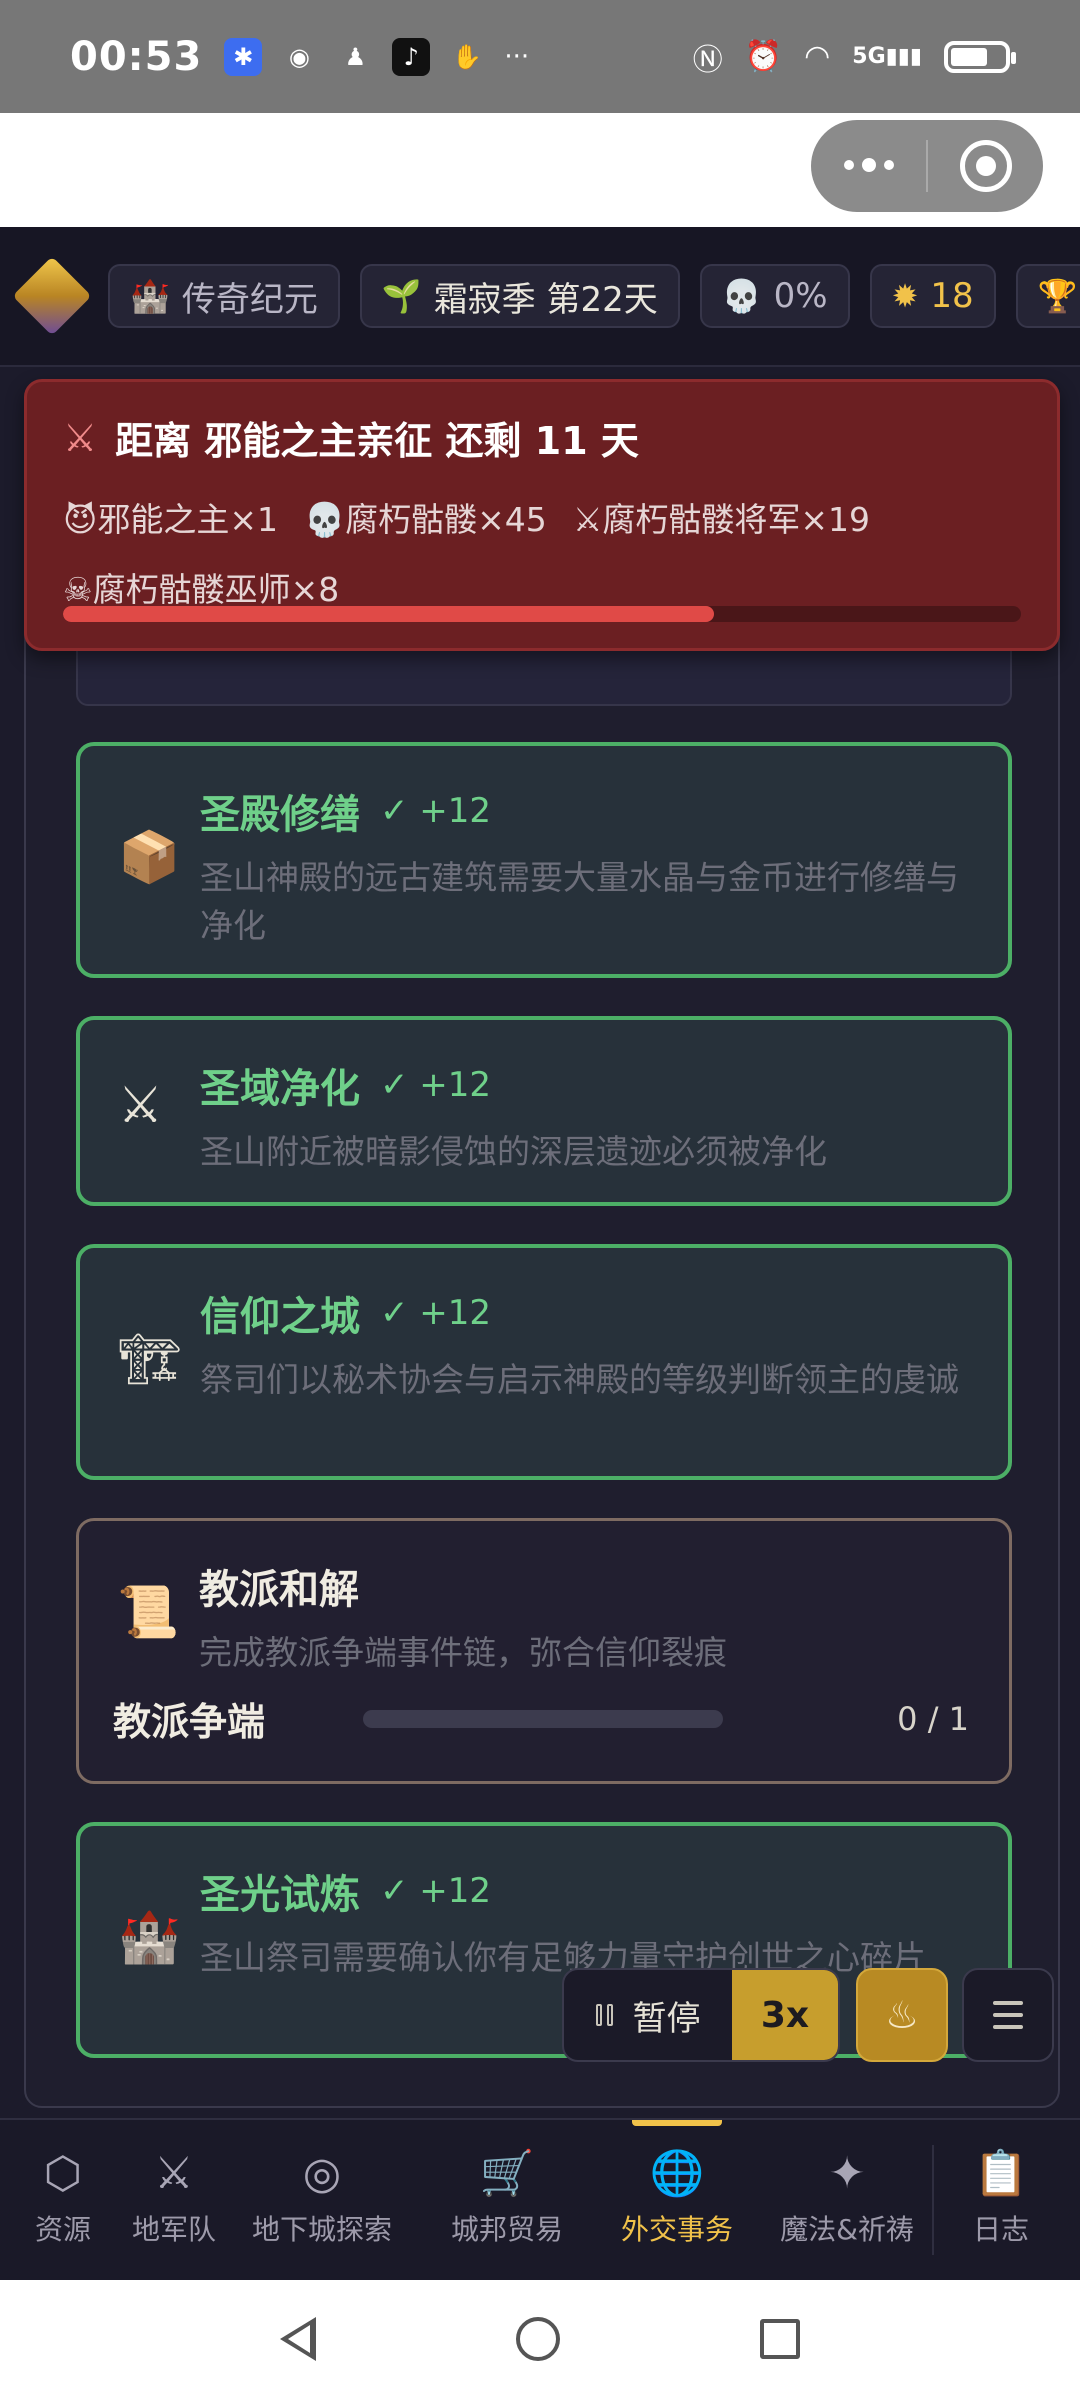 The image size is (1080, 2398). What do you see at coordinates (298, 2339) in the screenshot?
I see `back-icon` at bounding box center [298, 2339].